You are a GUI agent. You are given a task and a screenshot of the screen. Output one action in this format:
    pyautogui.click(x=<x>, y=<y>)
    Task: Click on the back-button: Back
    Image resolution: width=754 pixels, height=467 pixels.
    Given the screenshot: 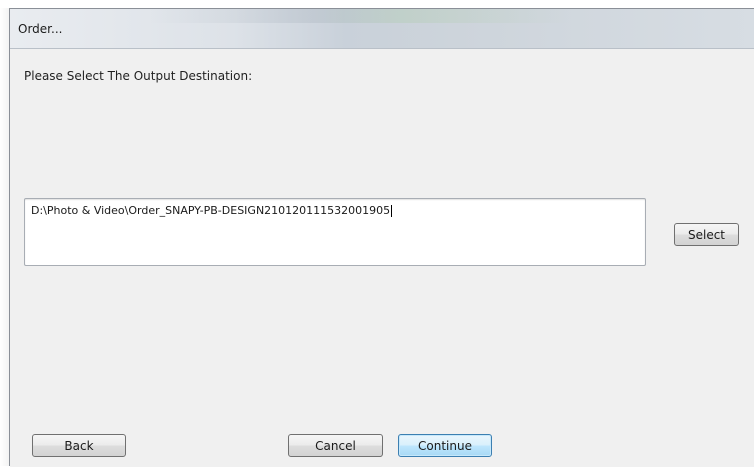 What is the action you would take?
    pyautogui.click(x=79, y=445)
    